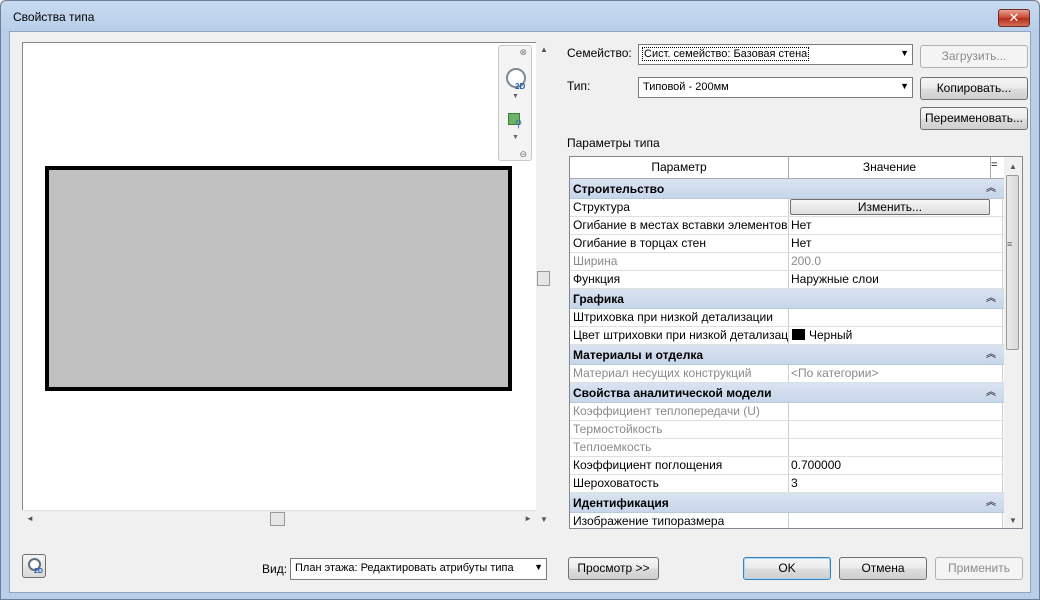  What do you see at coordinates (599, 53) in the screenshot?
I see `family-label: Семейство:` at bounding box center [599, 53].